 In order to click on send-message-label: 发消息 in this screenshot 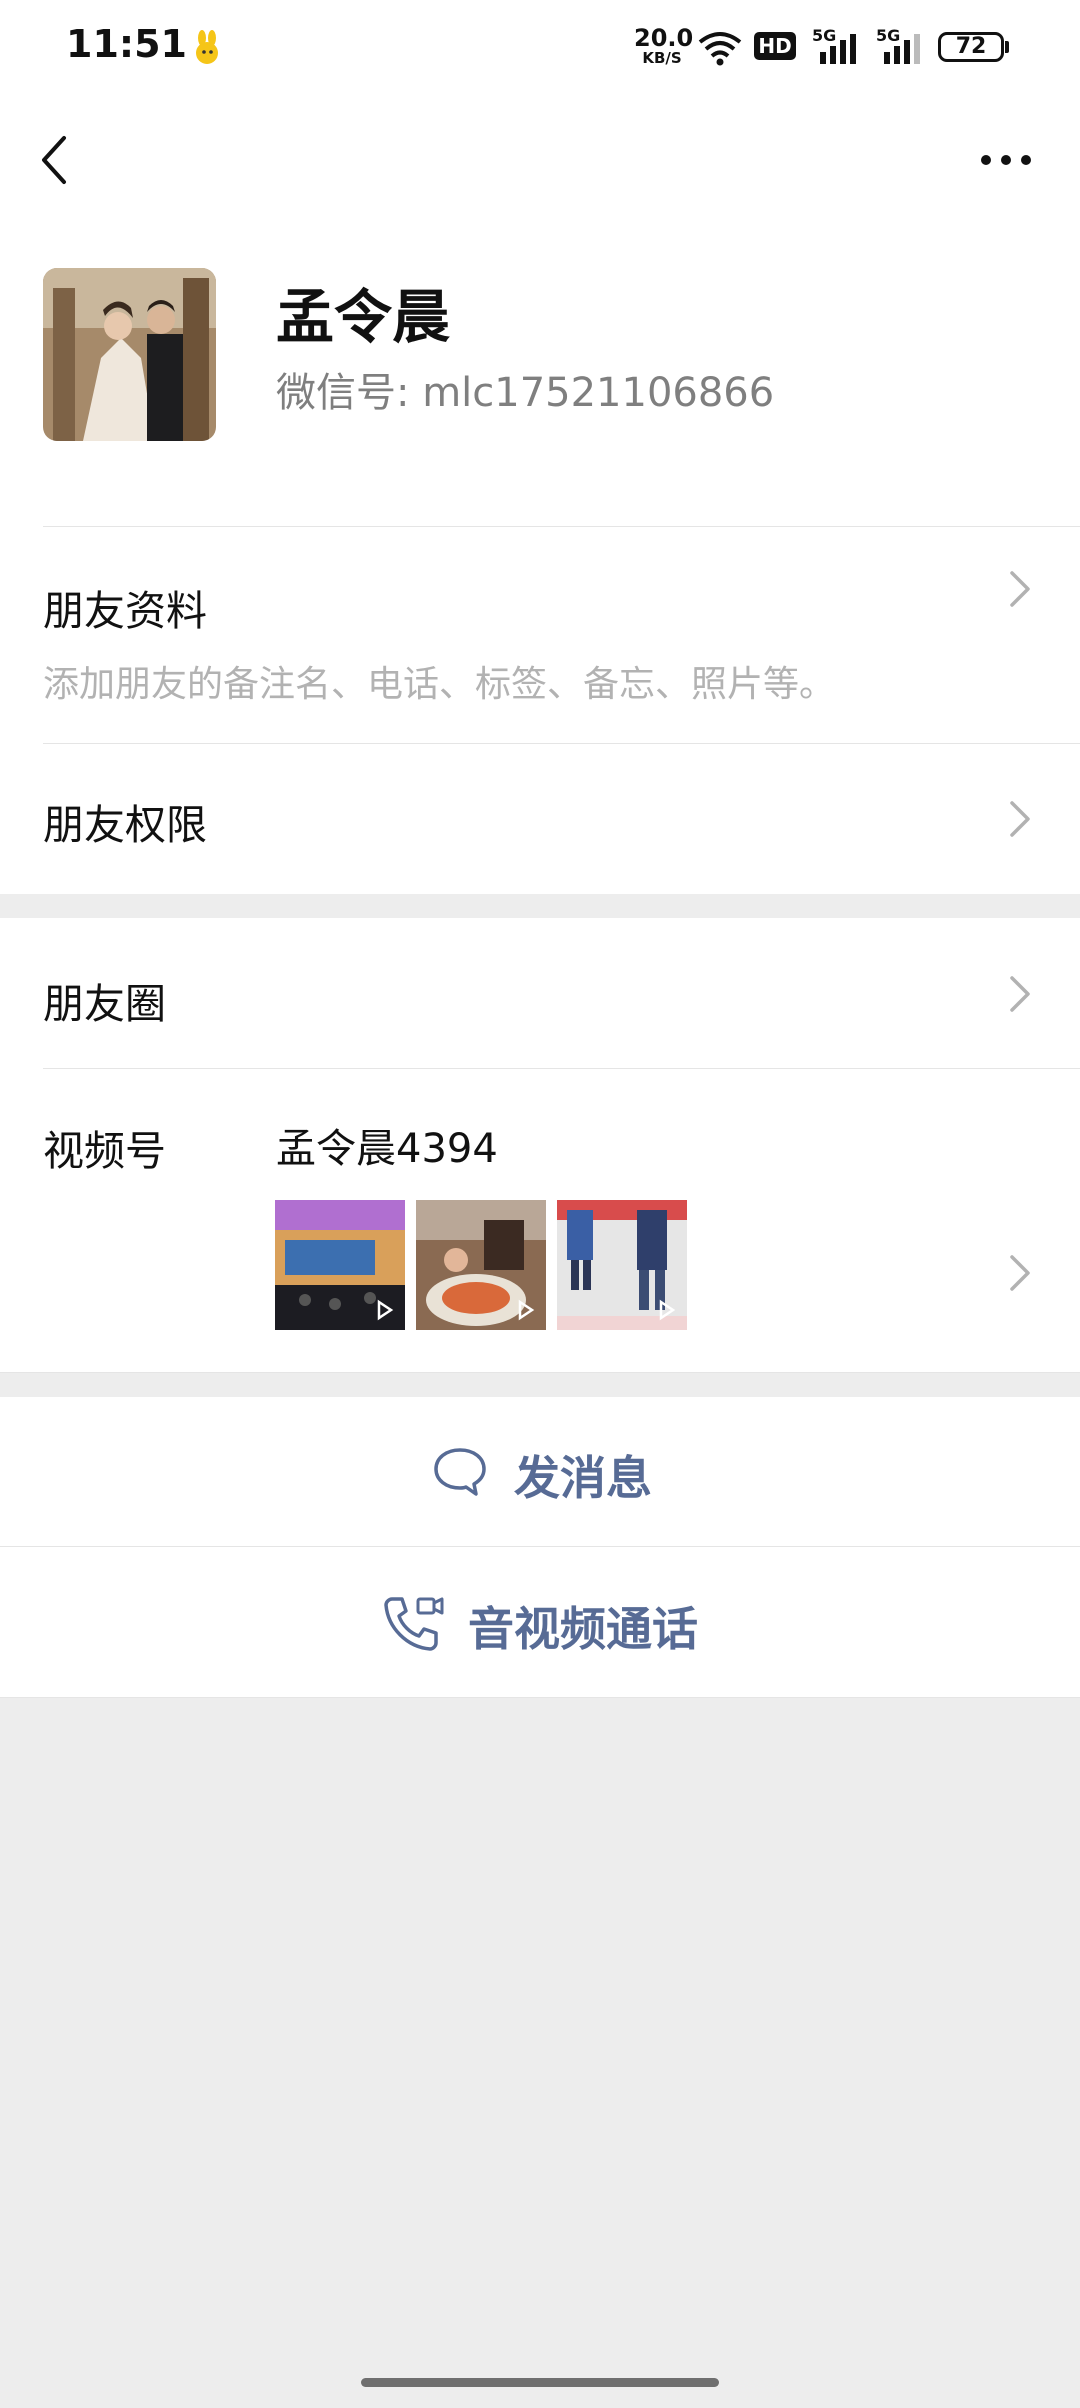, I will do `click(583, 1478)`.